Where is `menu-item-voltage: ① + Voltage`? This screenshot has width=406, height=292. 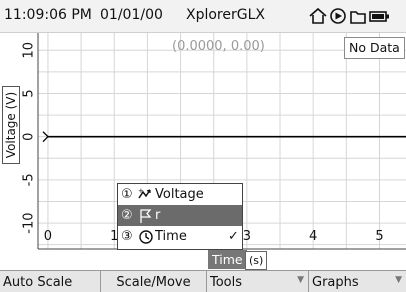
menu-item-voltage: ① + Voltage is located at coordinates (180, 194).